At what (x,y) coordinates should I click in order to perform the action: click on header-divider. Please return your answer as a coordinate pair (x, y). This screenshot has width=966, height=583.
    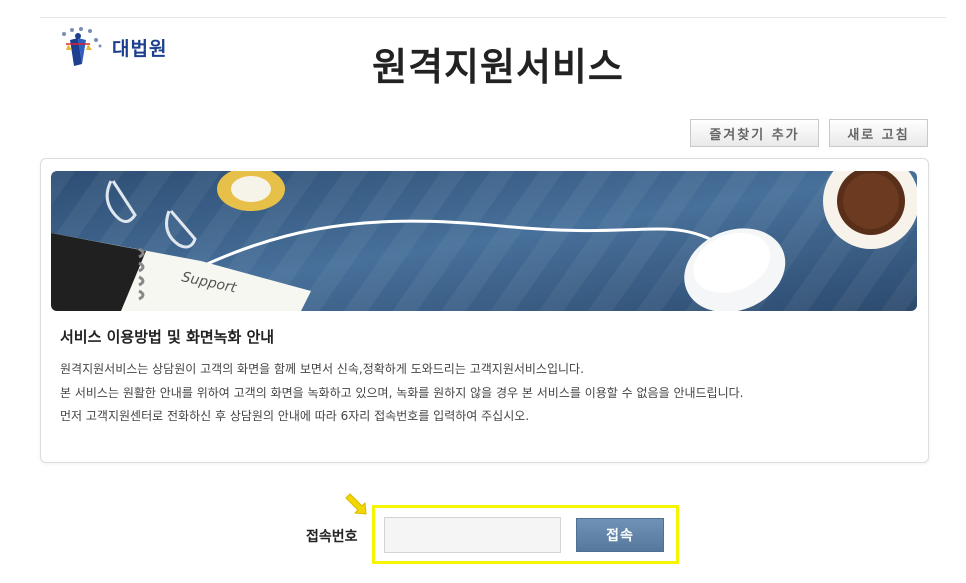
    Looking at the image, I should click on (493, 17).